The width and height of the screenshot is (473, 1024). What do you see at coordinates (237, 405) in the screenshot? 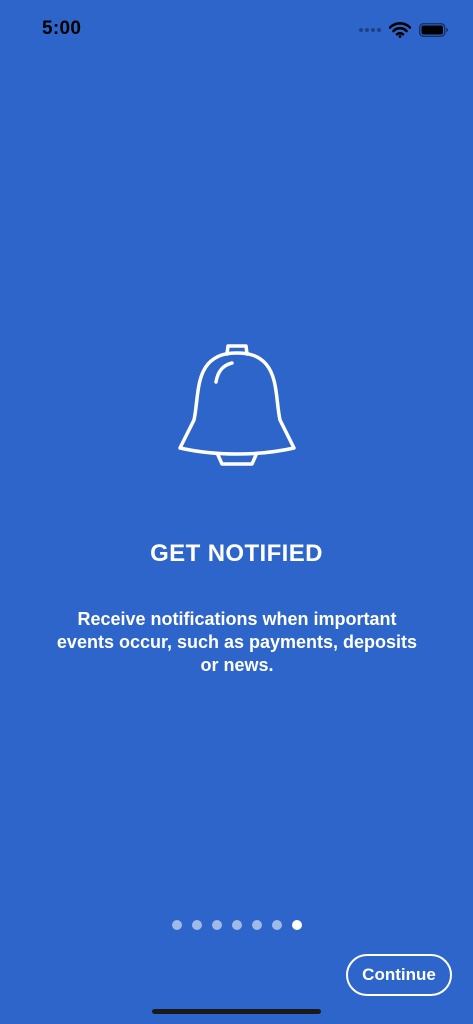
I see `bell-icon` at bounding box center [237, 405].